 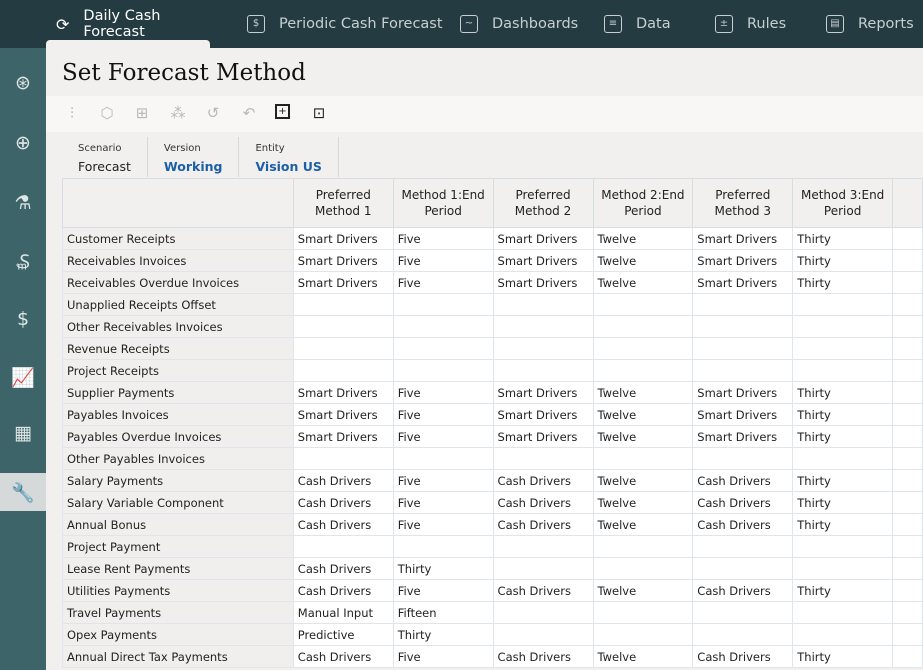 What do you see at coordinates (194, 157) in the screenshot?
I see `pov-version: Version Working` at bounding box center [194, 157].